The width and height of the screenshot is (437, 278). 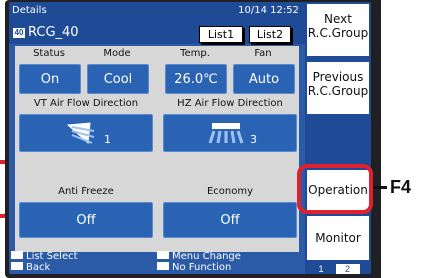 I want to click on next-group-button: Next R.C.Group, so click(x=338, y=30).